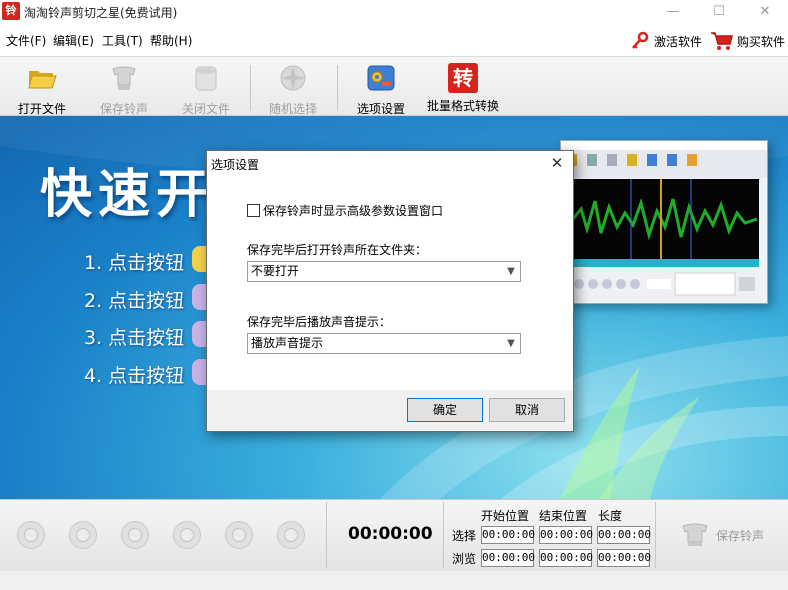 The image size is (788, 590). What do you see at coordinates (275, 271) in the screenshot?
I see `open-folder-value: 不要打开` at bounding box center [275, 271].